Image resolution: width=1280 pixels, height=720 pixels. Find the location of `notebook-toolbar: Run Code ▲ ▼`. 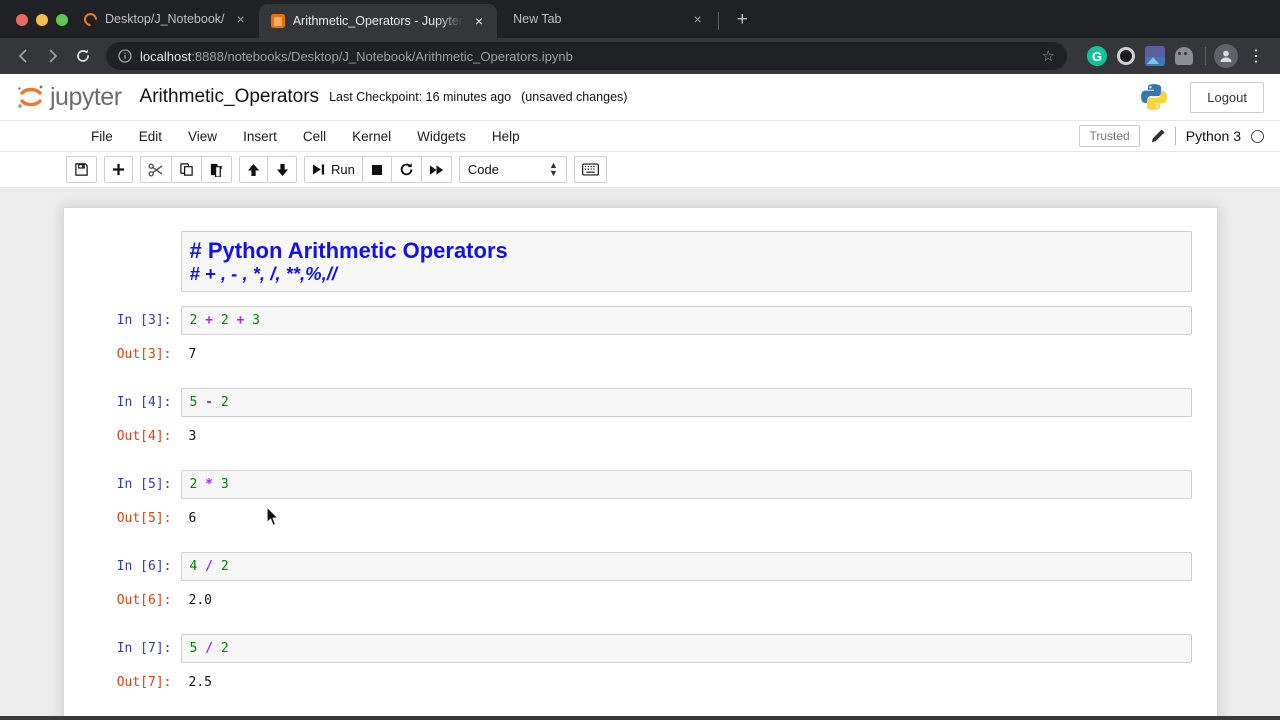

notebook-toolbar: Run Code ▲ ▼ is located at coordinates (640, 170).